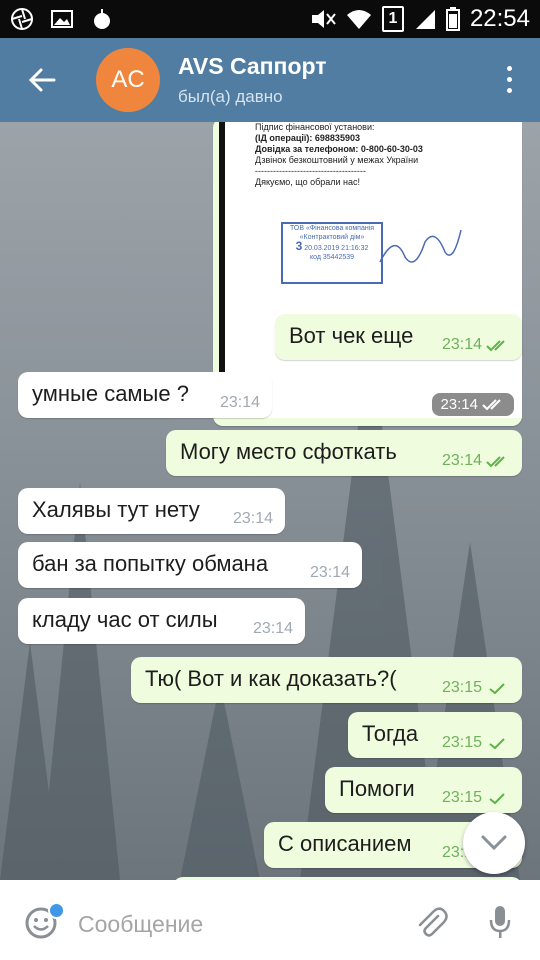 The height and width of the screenshot is (960, 540). I want to click on status-bar: 1 22:54, so click(270, 19).